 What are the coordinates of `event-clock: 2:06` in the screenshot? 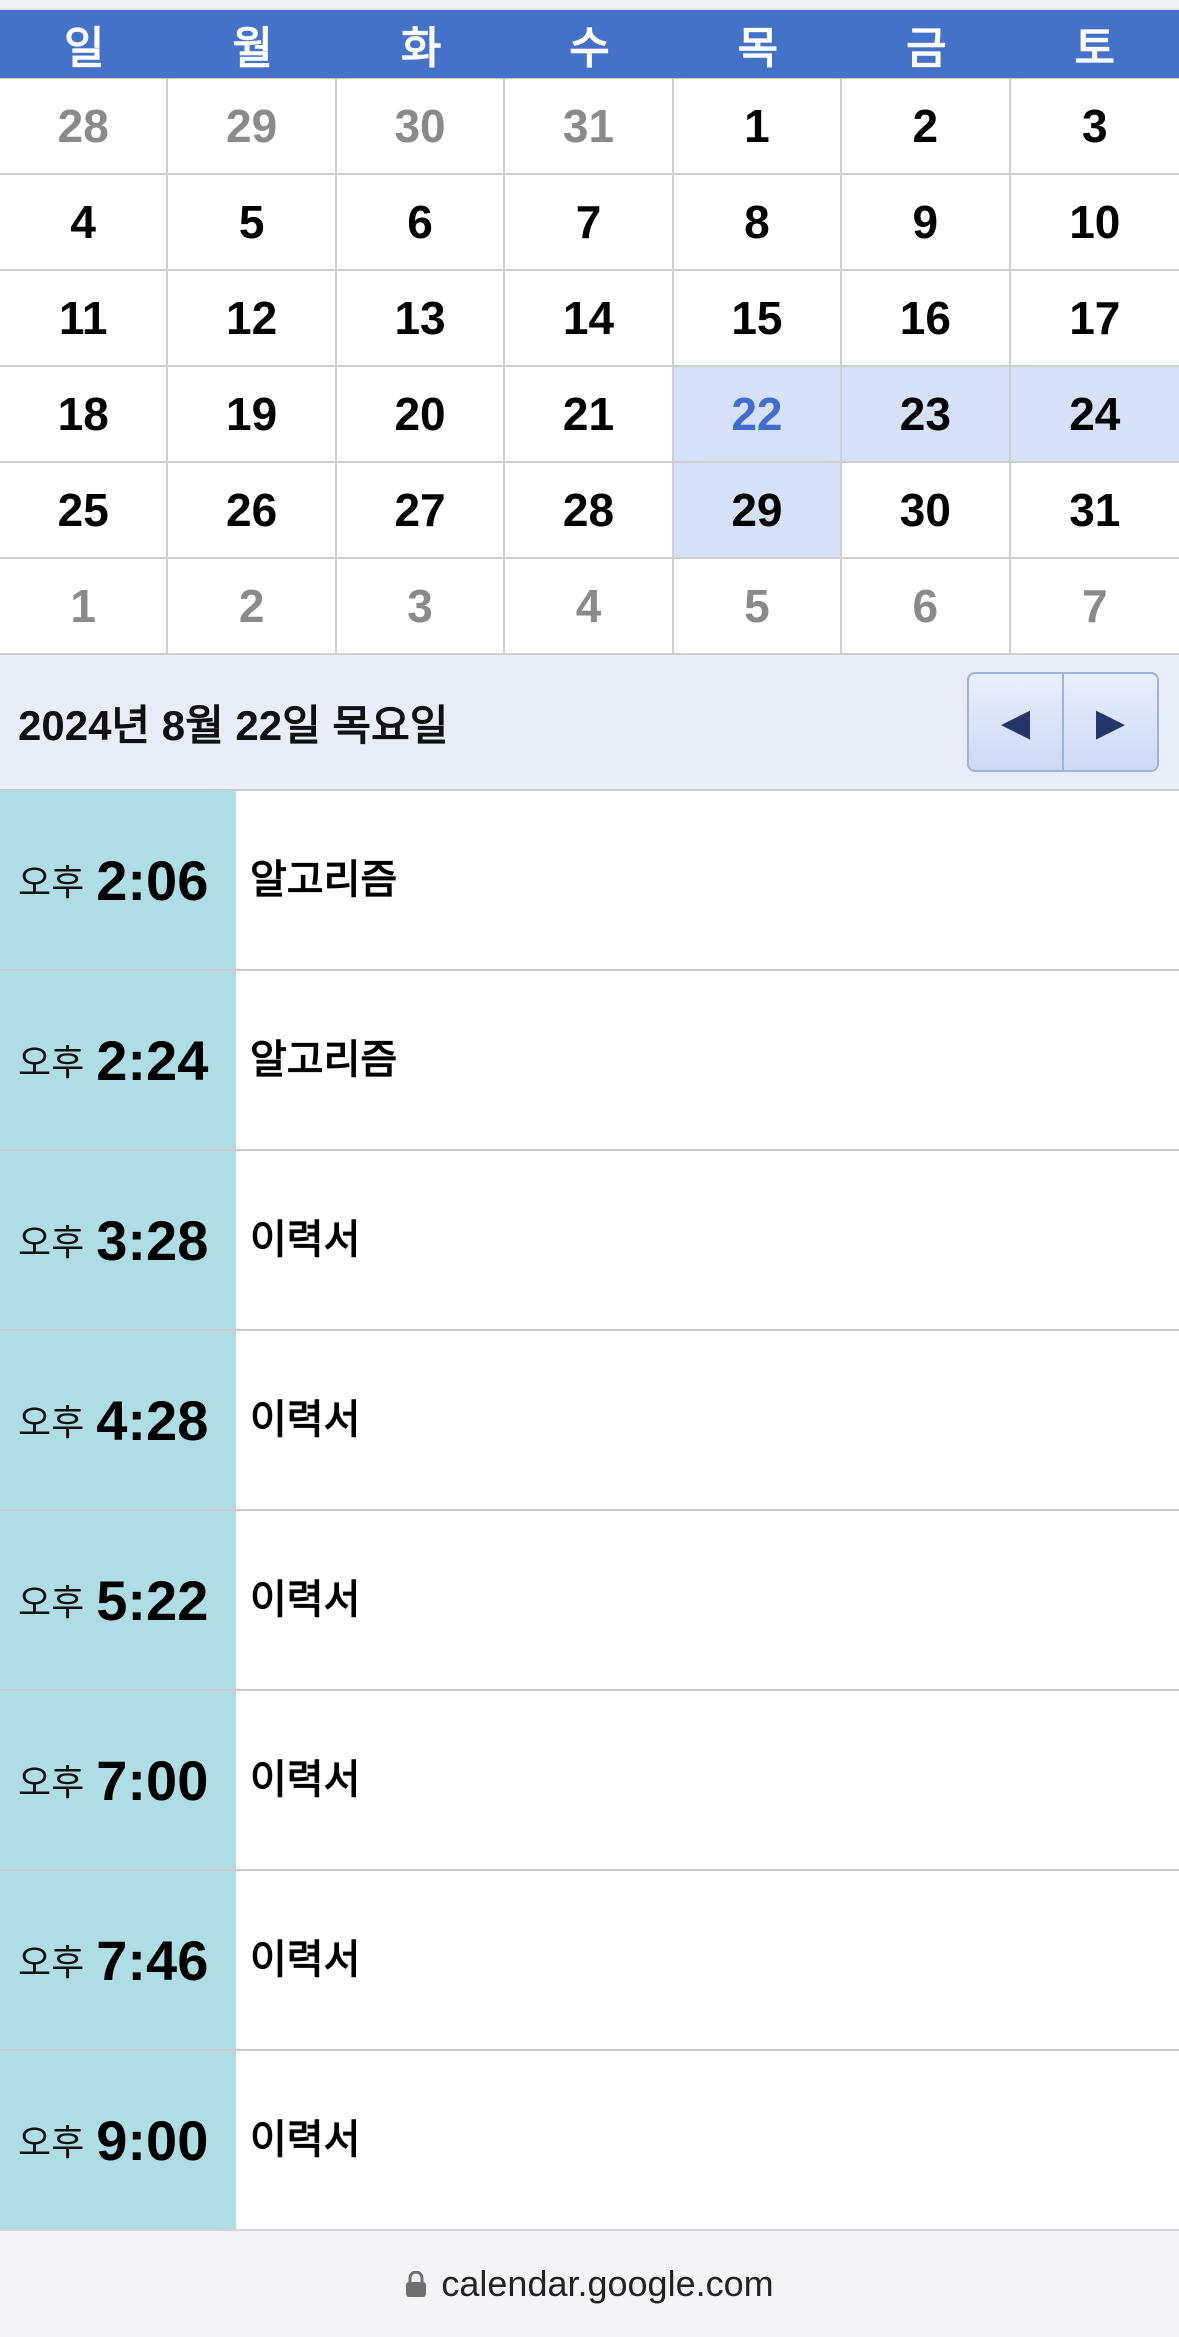 It's located at (152, 880).